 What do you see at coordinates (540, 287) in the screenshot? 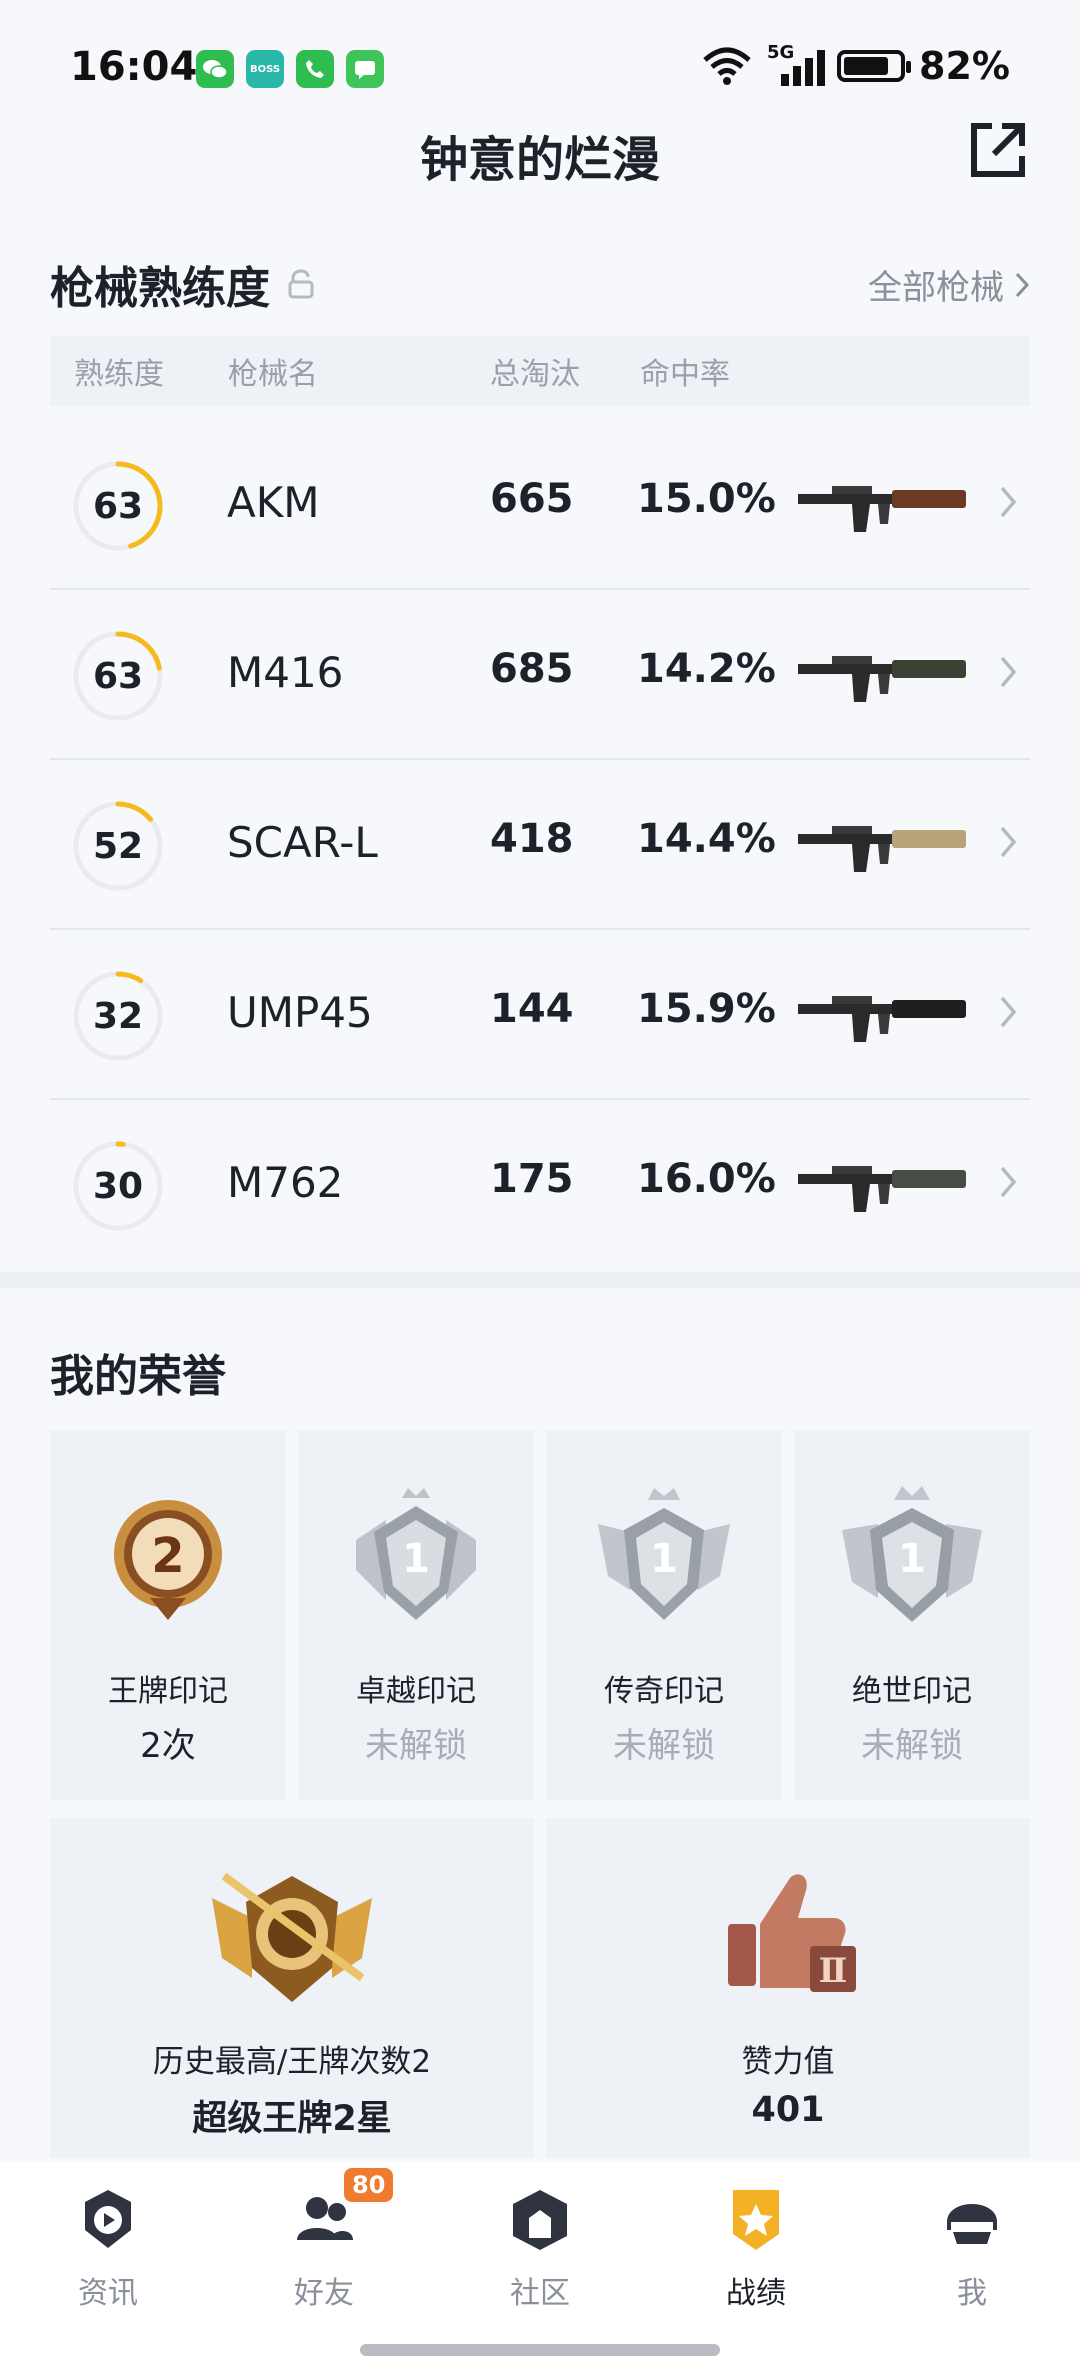
I see `weapons-section-header: 枪械熟练度 全部枪械` at bounding box center [540, 287].